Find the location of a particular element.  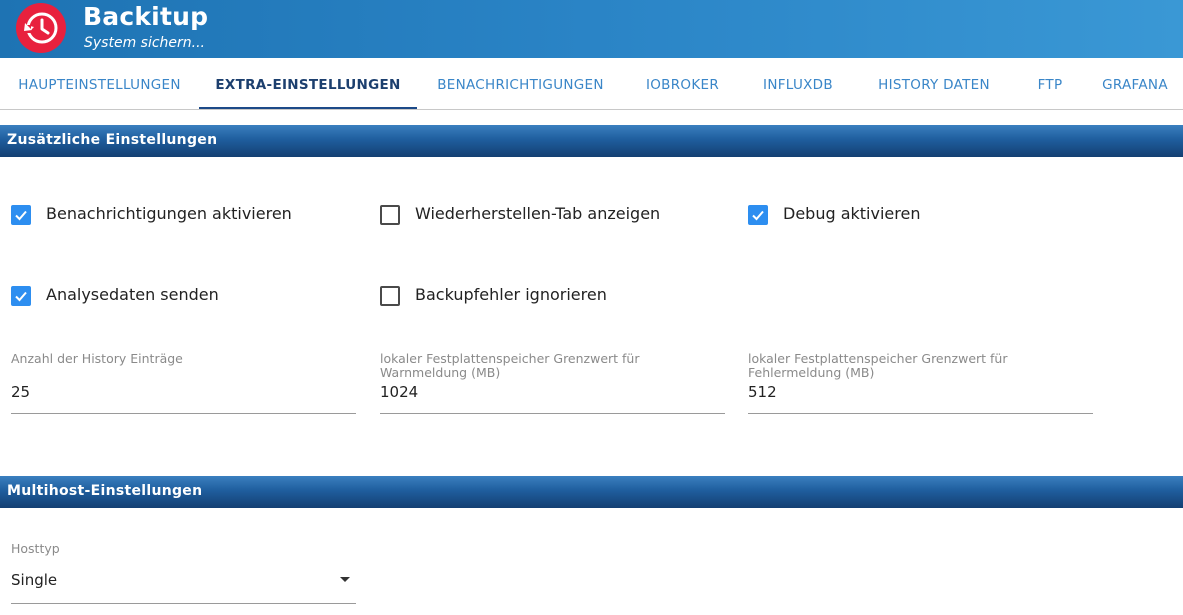

clock-history-icon is located at coordinates (41, 28).